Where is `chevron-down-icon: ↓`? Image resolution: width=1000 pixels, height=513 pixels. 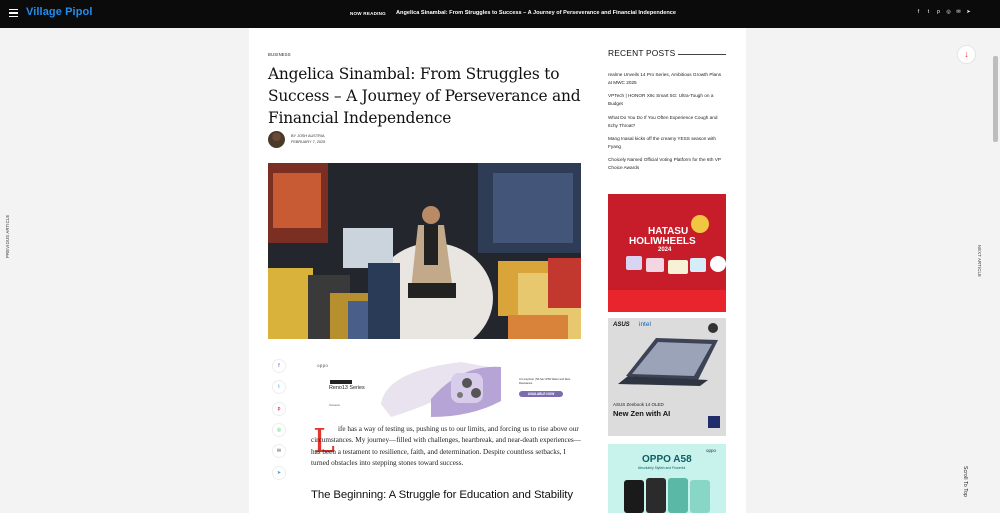
chevron-down-icon: ↓ is located at coordinates (966, 54).